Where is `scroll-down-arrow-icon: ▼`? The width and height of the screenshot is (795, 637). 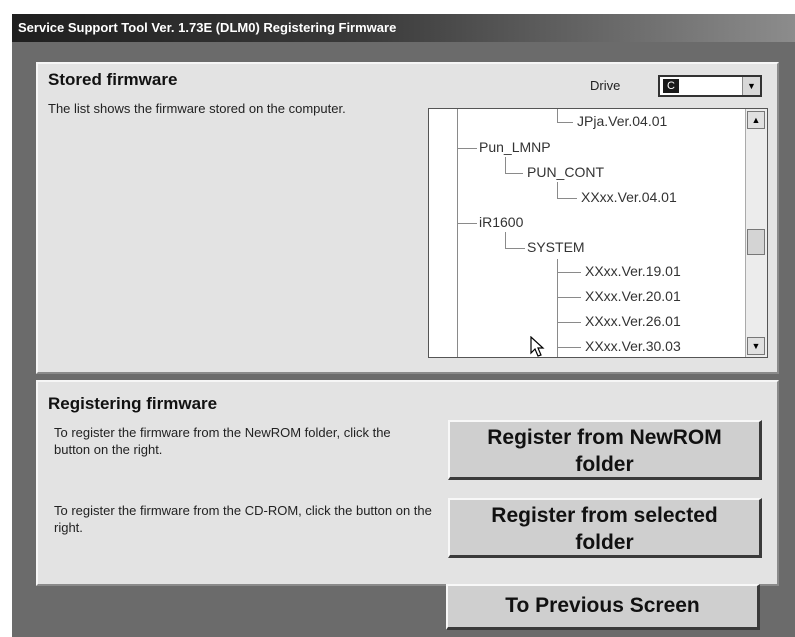
scroll-down-arrow-icon: ▼ is located at coordinates (756, 346).